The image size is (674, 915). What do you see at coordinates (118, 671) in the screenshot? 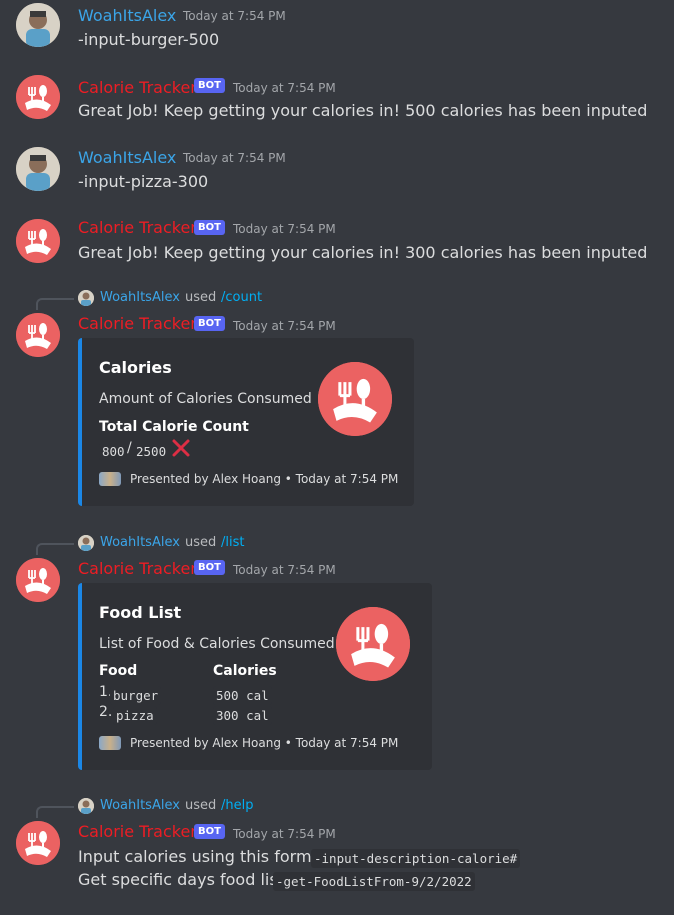
I see `food-column-header: Food` at bounding box center [118, 671].